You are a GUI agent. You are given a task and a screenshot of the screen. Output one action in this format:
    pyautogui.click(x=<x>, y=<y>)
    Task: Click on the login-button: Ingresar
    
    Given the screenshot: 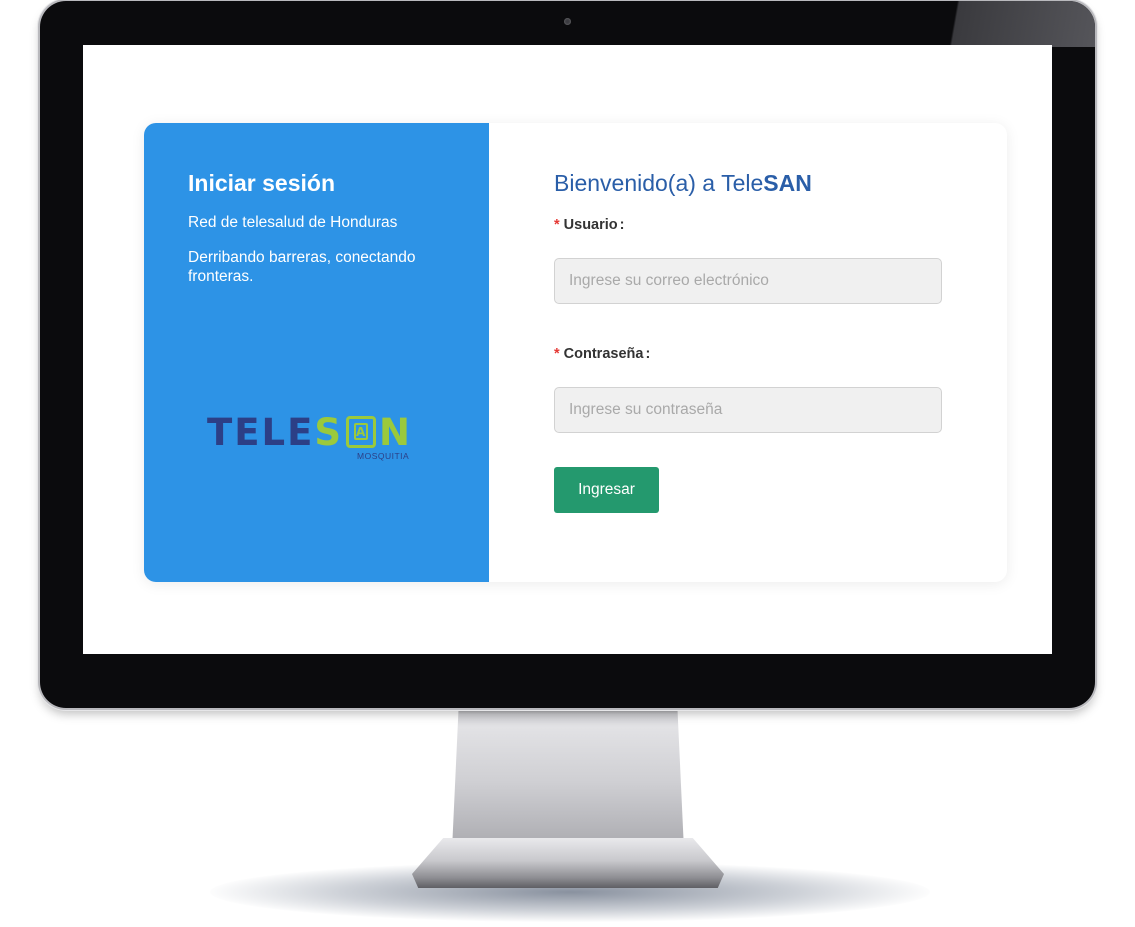 What is the action you would take?
    pyautogui.click(x=606, y=490)
    